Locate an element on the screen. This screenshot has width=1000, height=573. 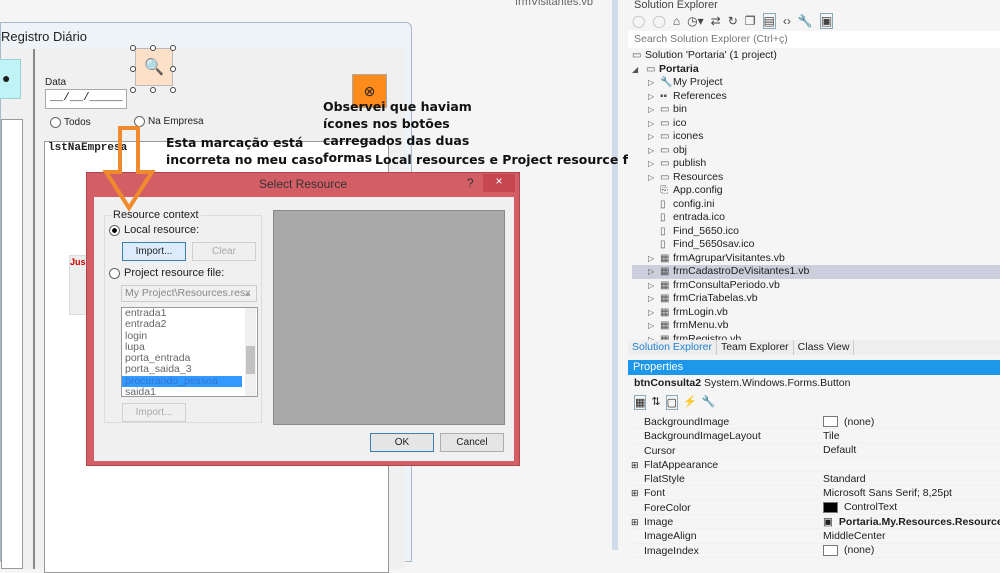
tree-item: ▷ ▭ Resources is located at coordinates (816, 178).